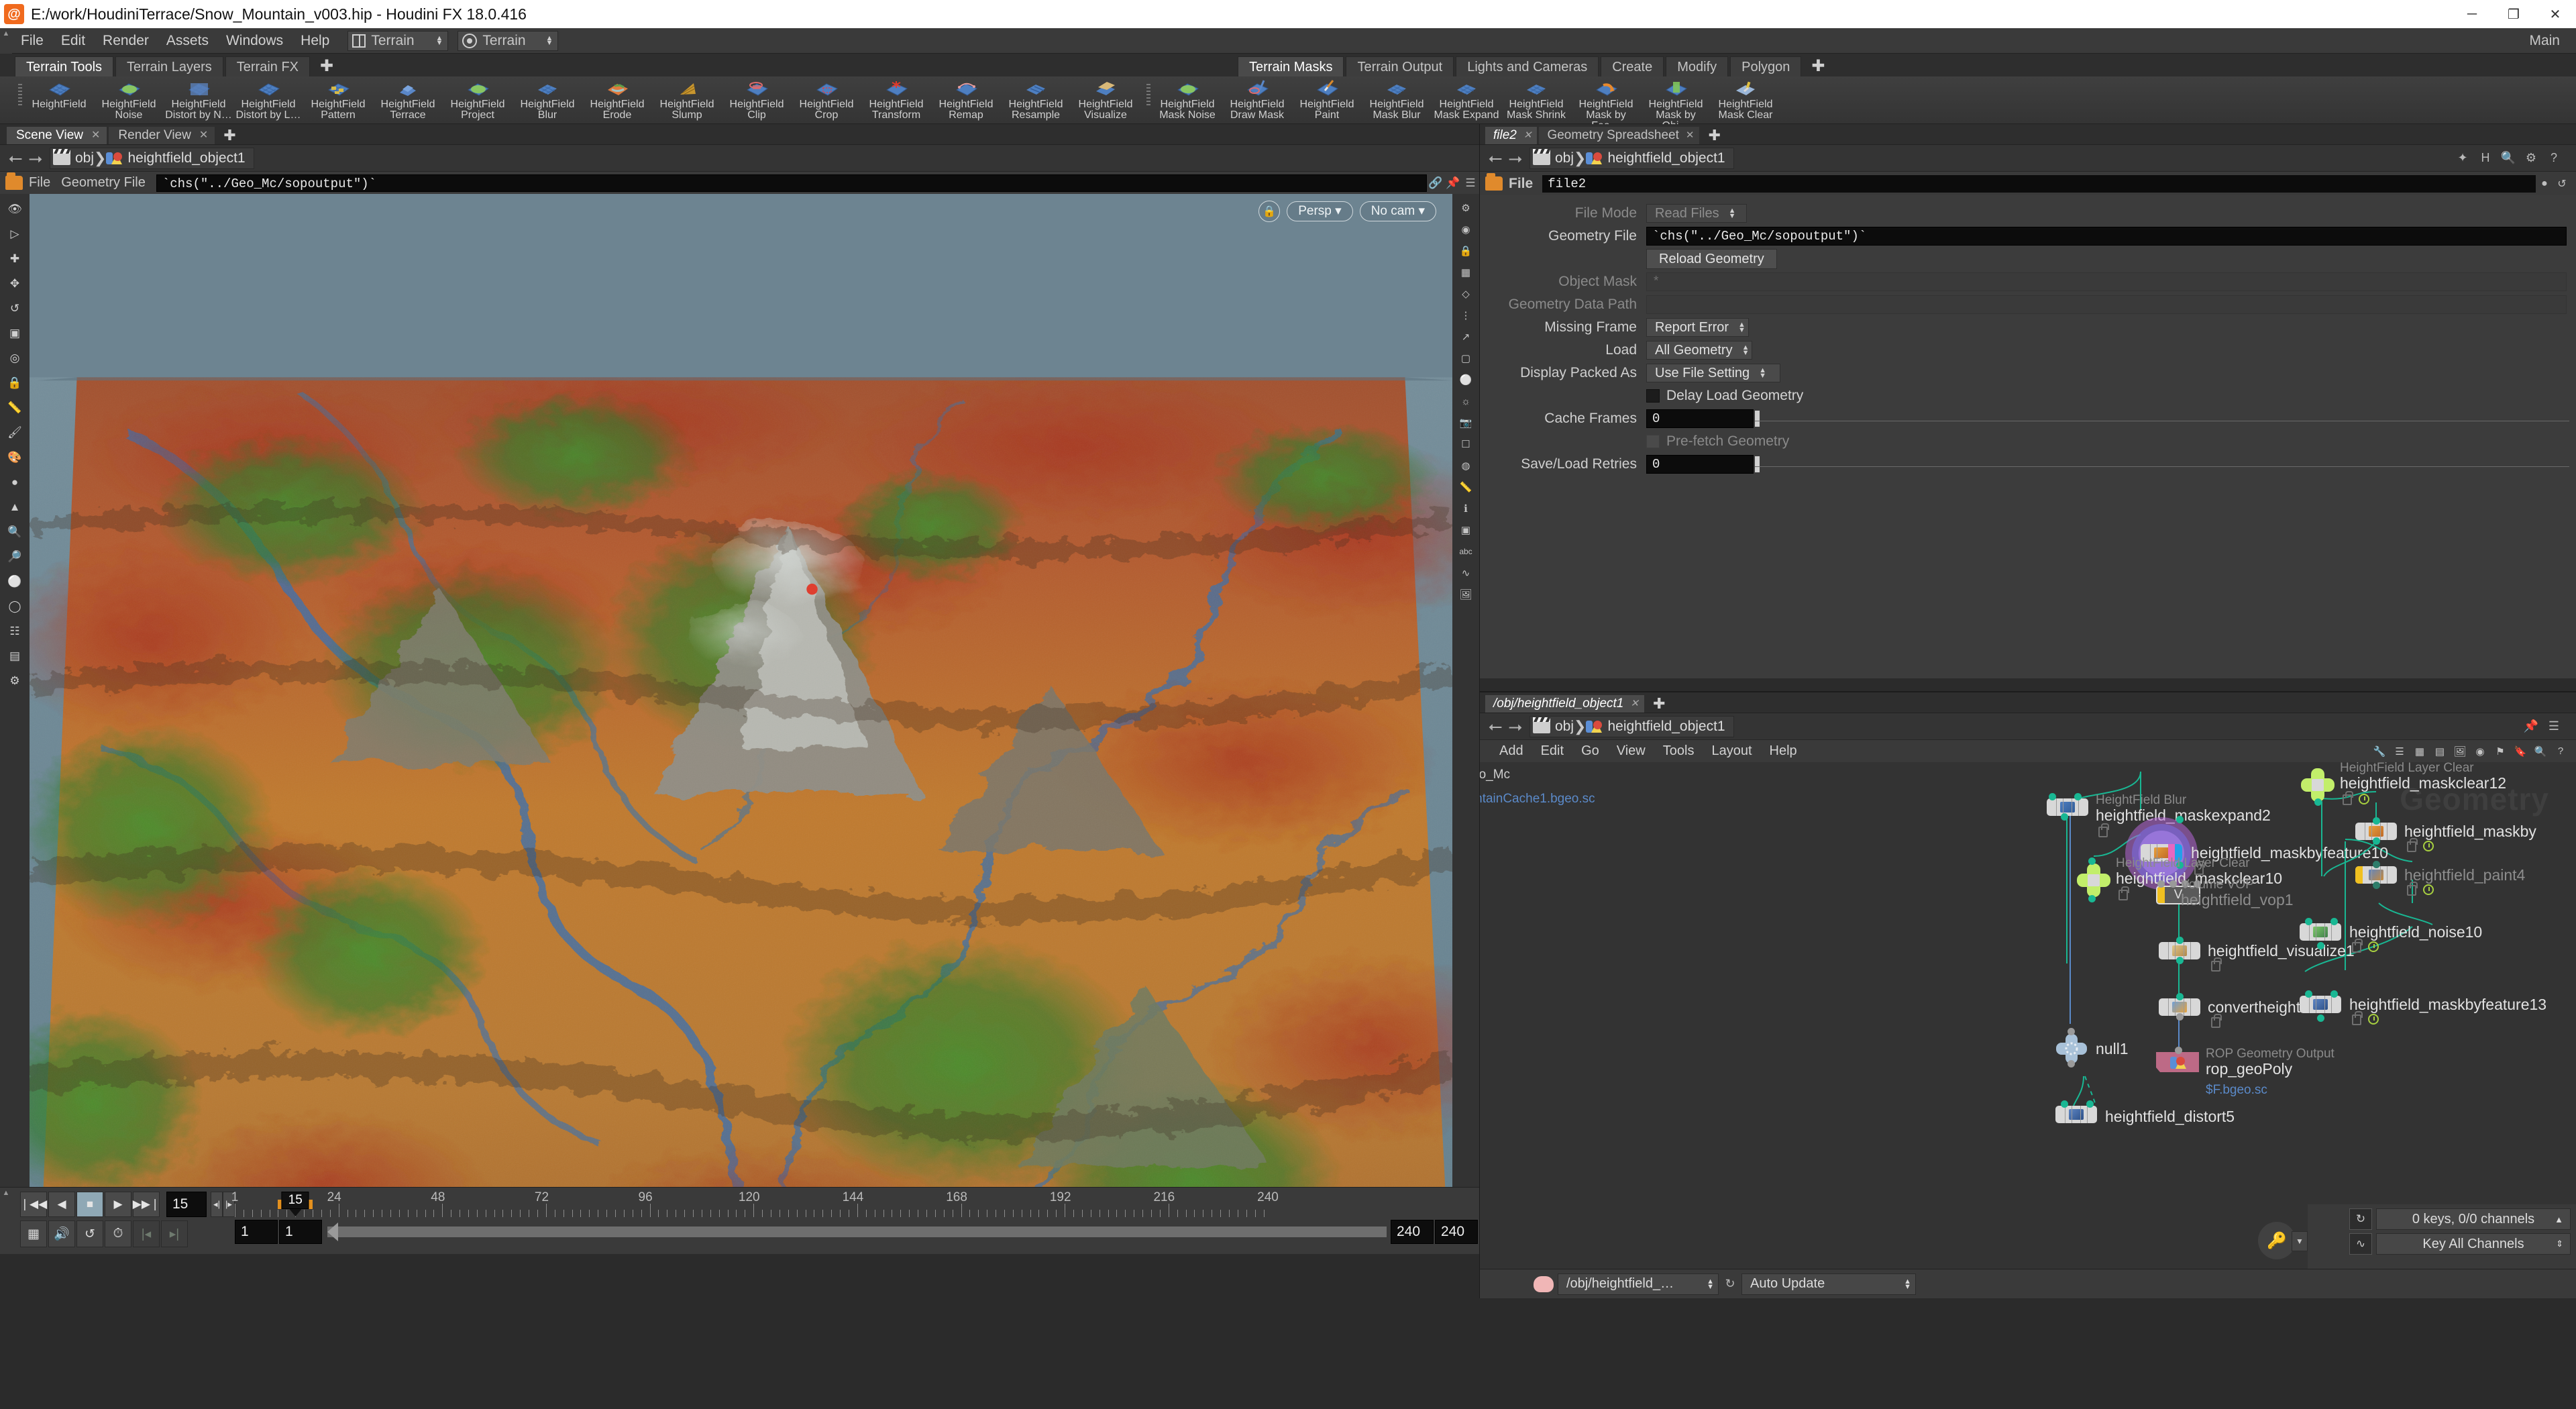 The width and height of the screenshot is (2576, 1409). Describe the element at coordinates (1745, 104) in the screenshot. I see `shelf-tool-heightfield-mask-clear: HeightField Mask Clear` at that location.